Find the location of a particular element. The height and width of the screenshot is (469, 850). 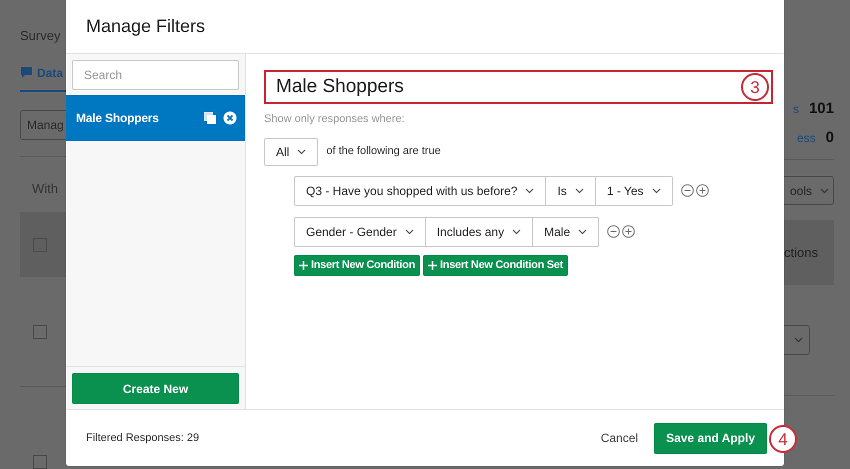

filter-item: Male Shoppers is located at coordinates (155, 118).